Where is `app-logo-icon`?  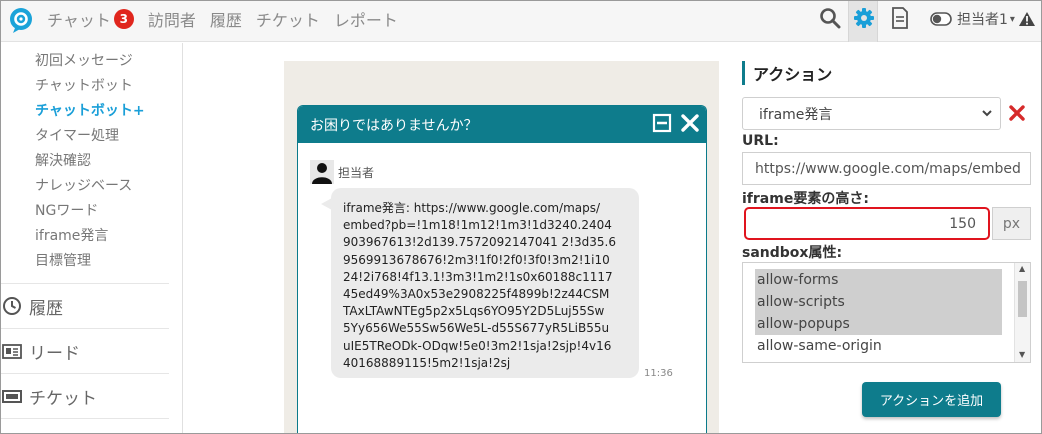 app-logo-icon is located at coordinates (21, 20).